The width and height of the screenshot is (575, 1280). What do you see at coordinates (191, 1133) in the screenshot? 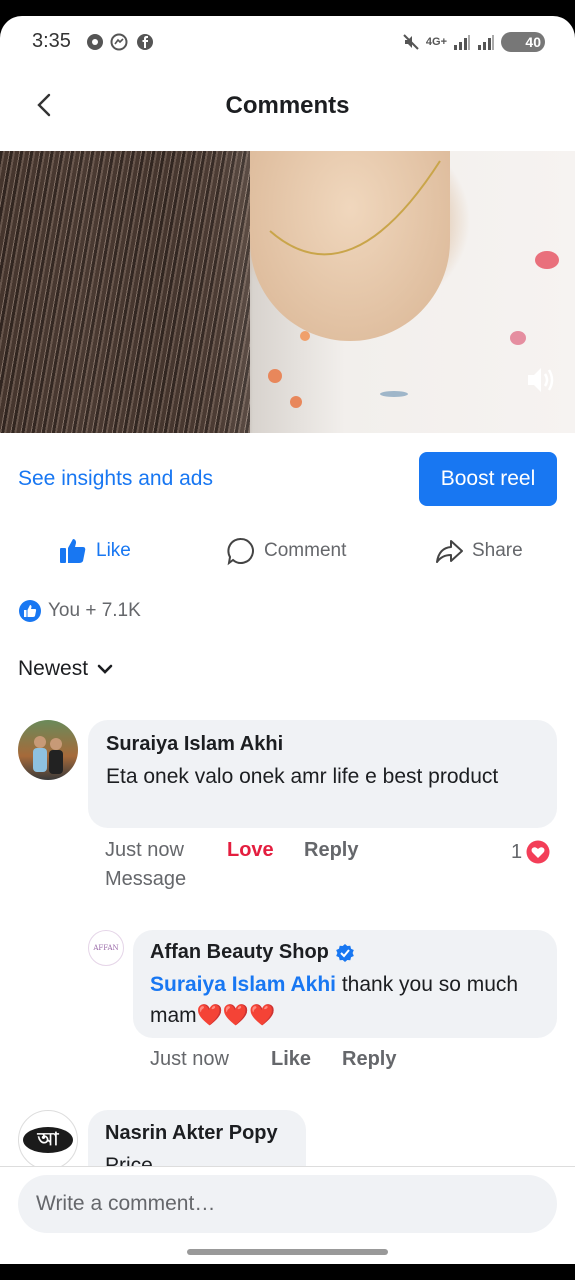
I see `comment-author: Nasrin Akter Popy` at bounding box center [191, 1133].